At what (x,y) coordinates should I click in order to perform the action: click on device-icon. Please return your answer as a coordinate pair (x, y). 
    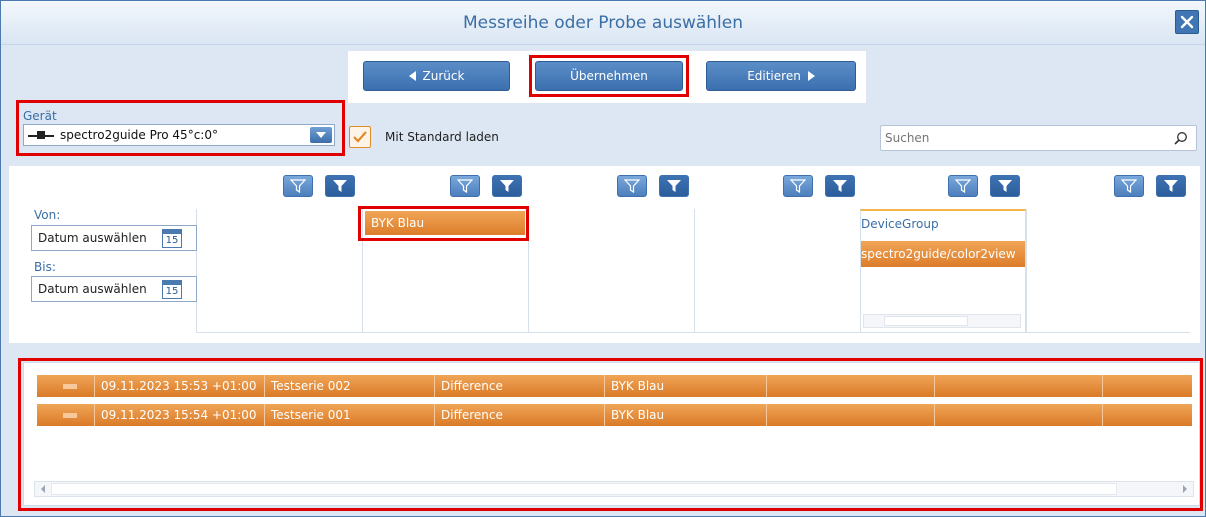
    Looking at the image, I should click on (41, 135).